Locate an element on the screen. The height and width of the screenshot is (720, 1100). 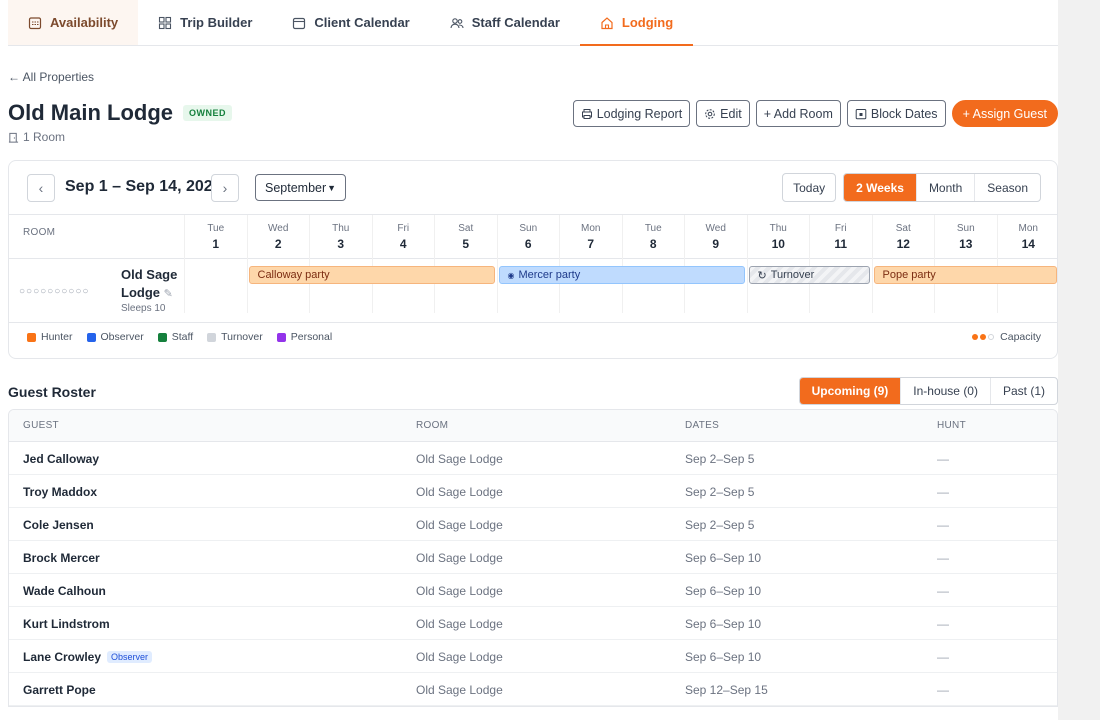
booking-bar: Pope party is located at coordinates (965, 275).